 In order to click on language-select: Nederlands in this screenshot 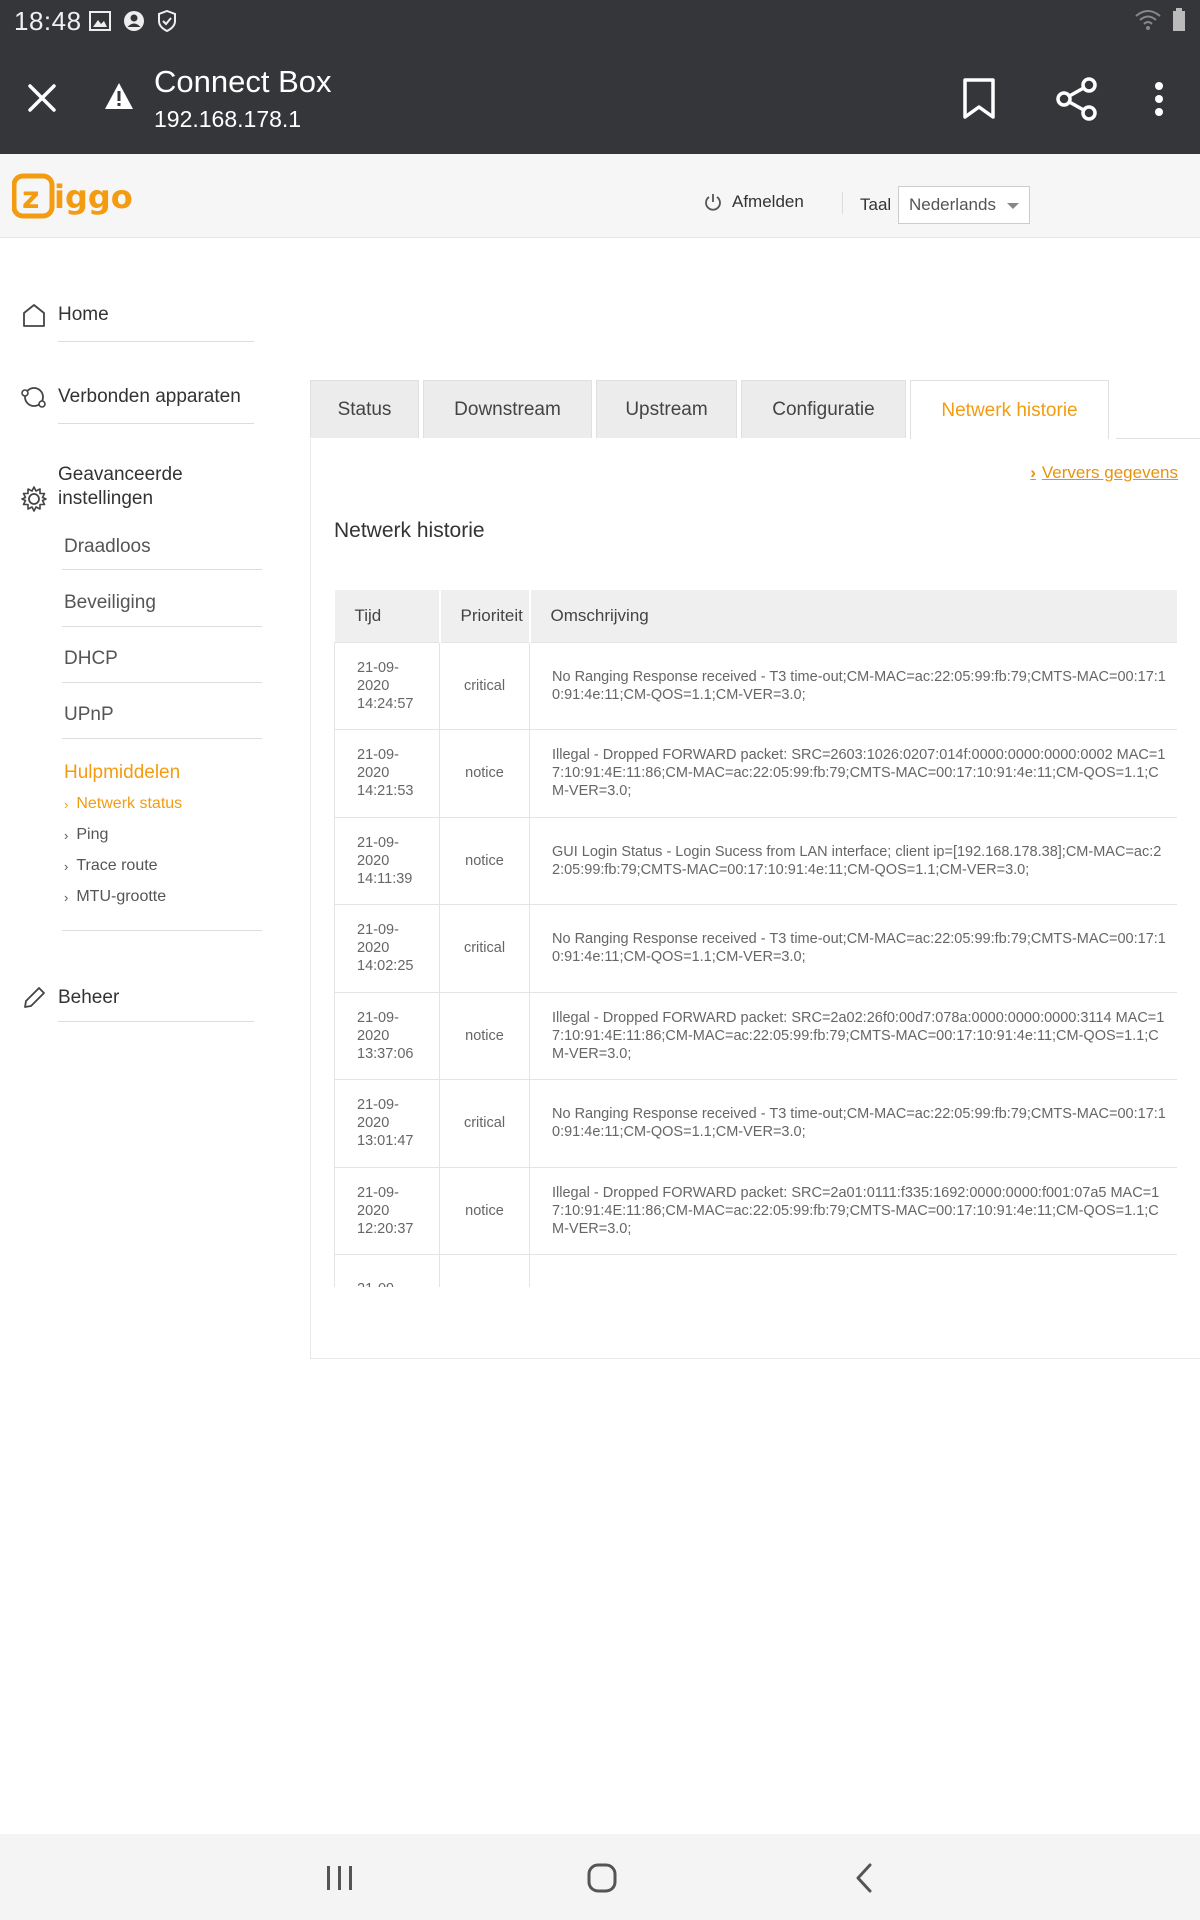, I will do `click(964, 205)`.